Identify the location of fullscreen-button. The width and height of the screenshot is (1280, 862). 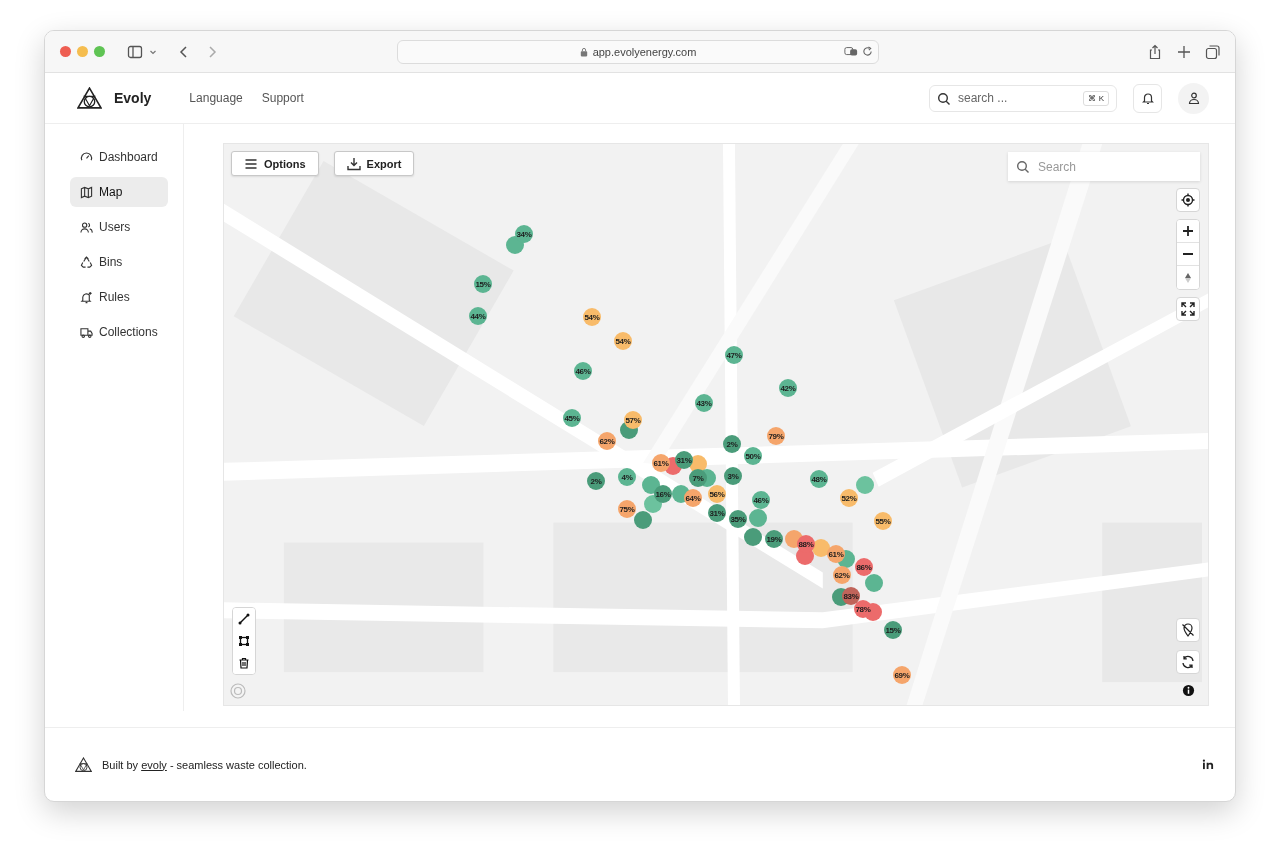
(1188, 309).